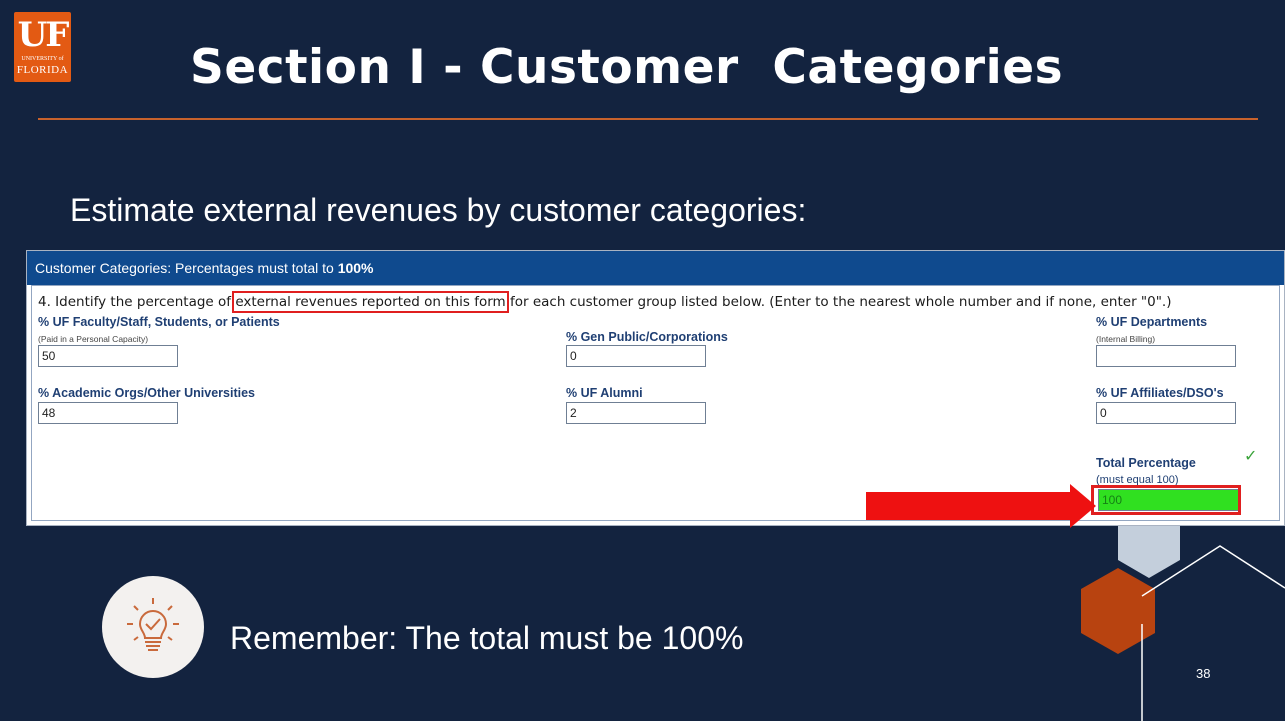 The image size is (1285, 721). Describe the element at coordinates (570, 638) in the screenshot. I see `reminder-body: The total must be 100%` at that location.